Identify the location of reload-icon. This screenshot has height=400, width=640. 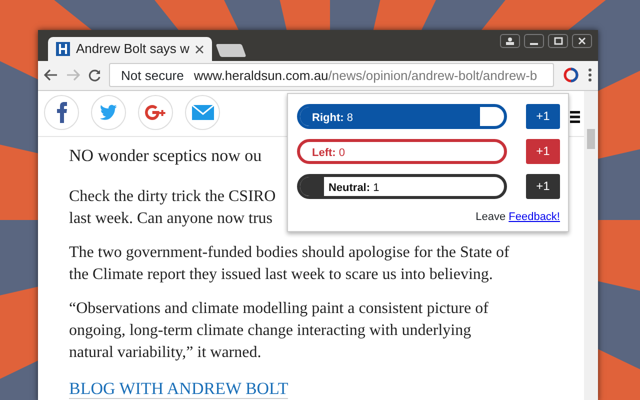
(94, 75).